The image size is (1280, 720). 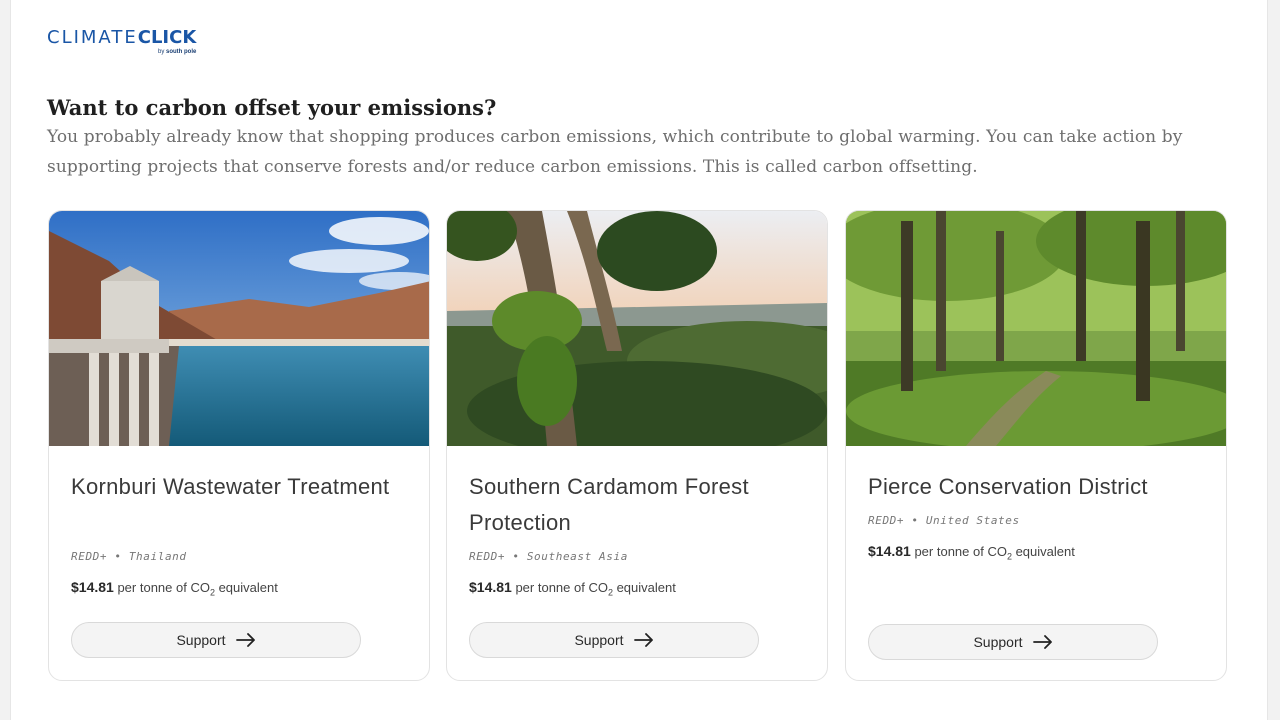 I want to click on project-location: United States, so click(x=972, y=520).